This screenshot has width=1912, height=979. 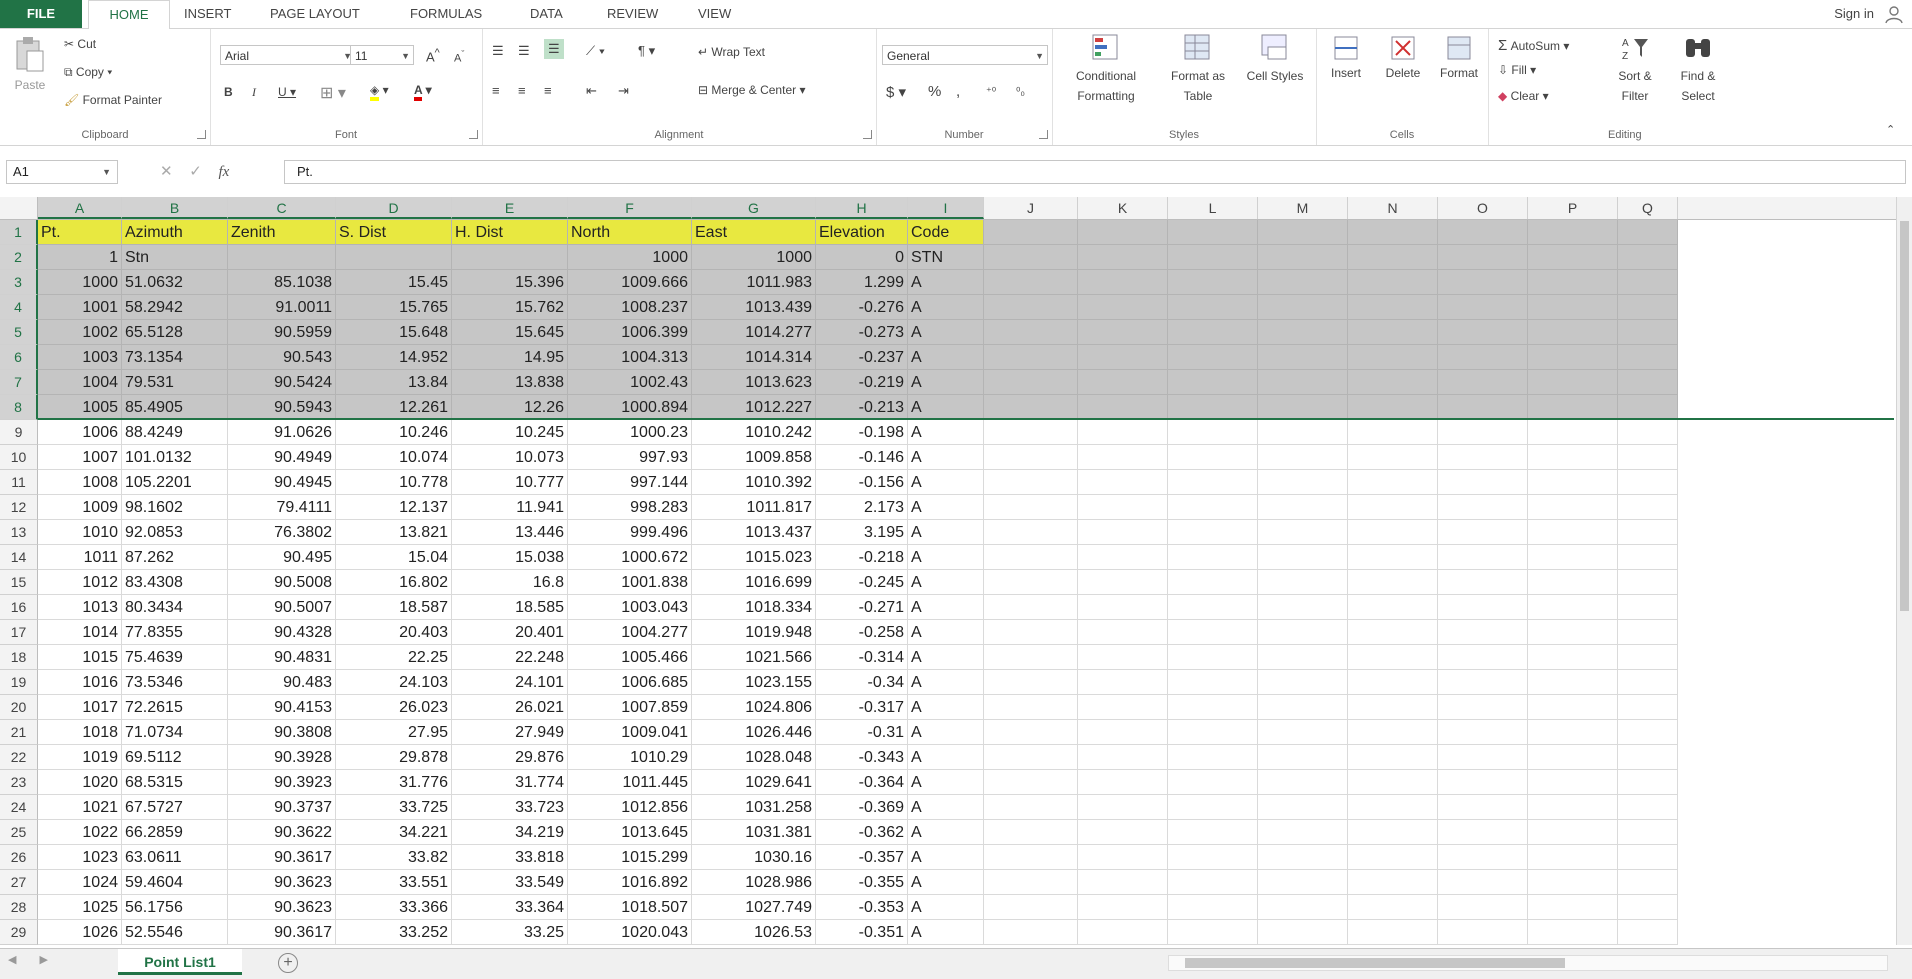 What do you see at coordinates (175, 282) in the screenshot?
I see `cell-b3: 51.0632` at bounding box center [175, 282].